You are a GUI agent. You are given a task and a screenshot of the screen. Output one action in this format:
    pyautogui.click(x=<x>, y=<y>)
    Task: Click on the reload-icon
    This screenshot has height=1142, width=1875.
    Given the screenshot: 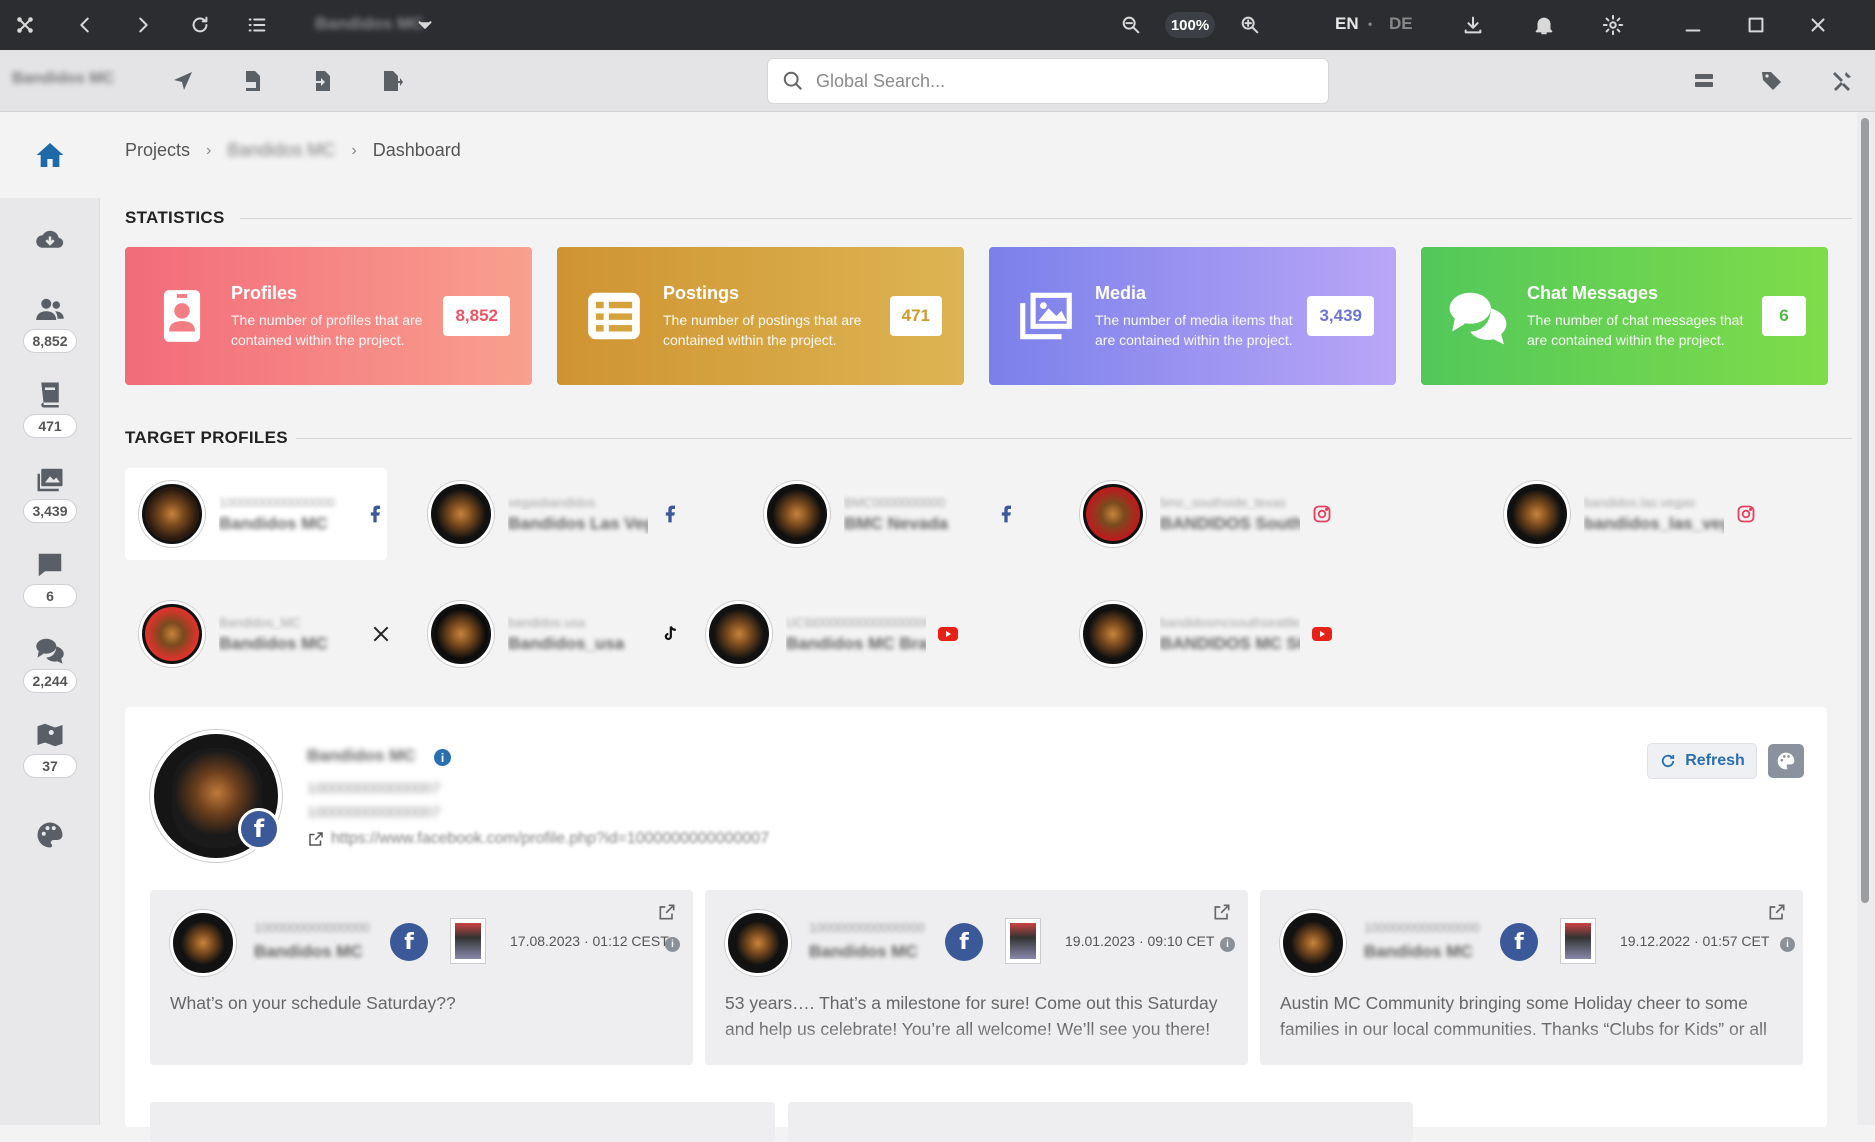 What is the action you would take?
    pyautogui.click(x=200, y=25)
    